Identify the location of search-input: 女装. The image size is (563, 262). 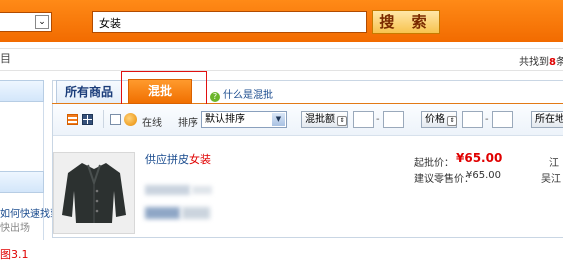
(229, 22).